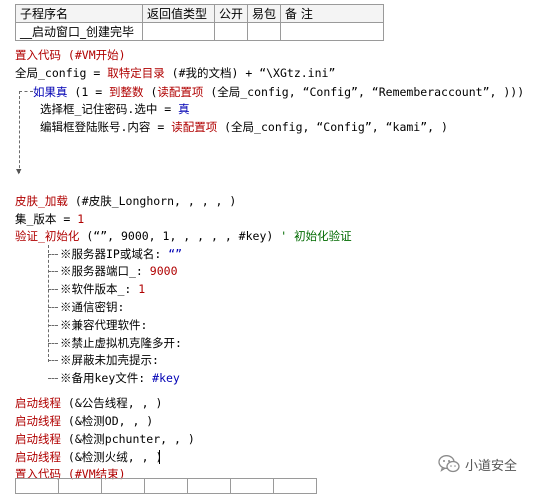 The width and height of the screenshot is (536, 494). I want to click on code-text: (#皮肤_Longhorn, , , , ), so click(152, 201).